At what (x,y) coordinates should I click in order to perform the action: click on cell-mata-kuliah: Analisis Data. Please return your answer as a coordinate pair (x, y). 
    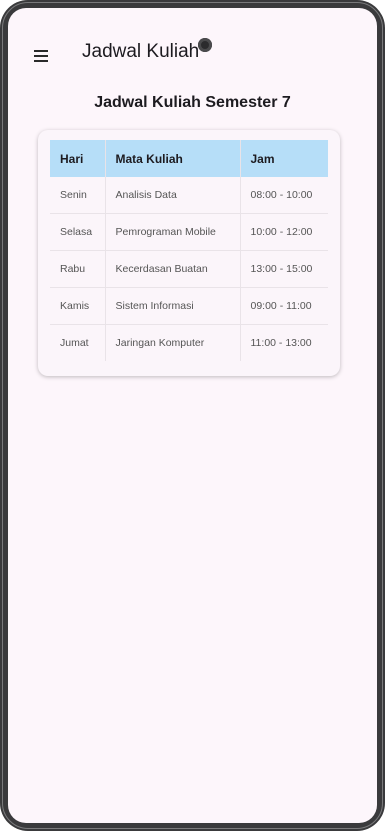
    Looking at the image, I should click on (173, 195).